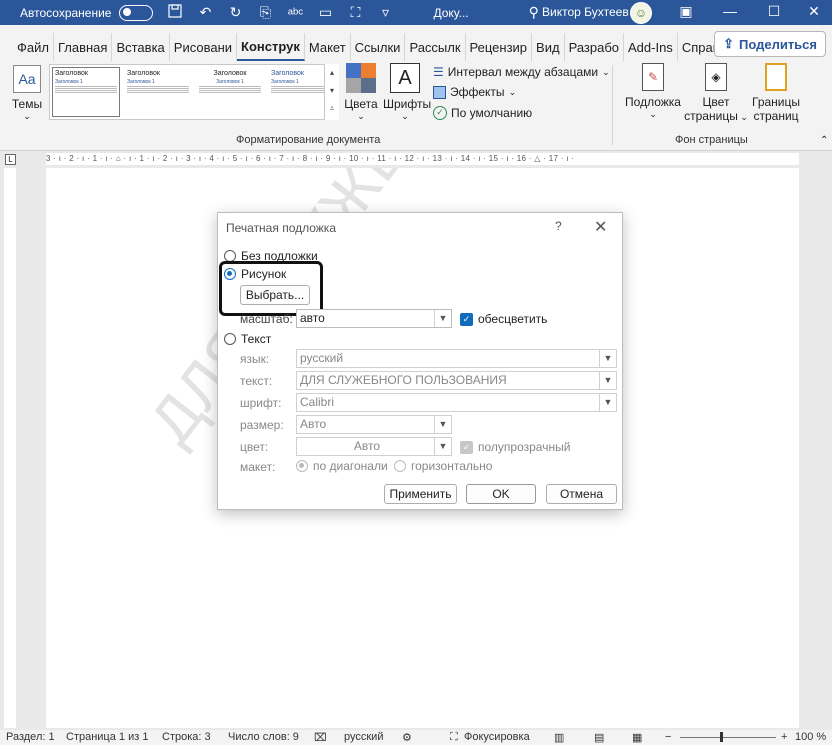  Describe the element at coordinates (107, 737) in the screenshot. I see `page-indicator: Страница 1 из 1` at that location.